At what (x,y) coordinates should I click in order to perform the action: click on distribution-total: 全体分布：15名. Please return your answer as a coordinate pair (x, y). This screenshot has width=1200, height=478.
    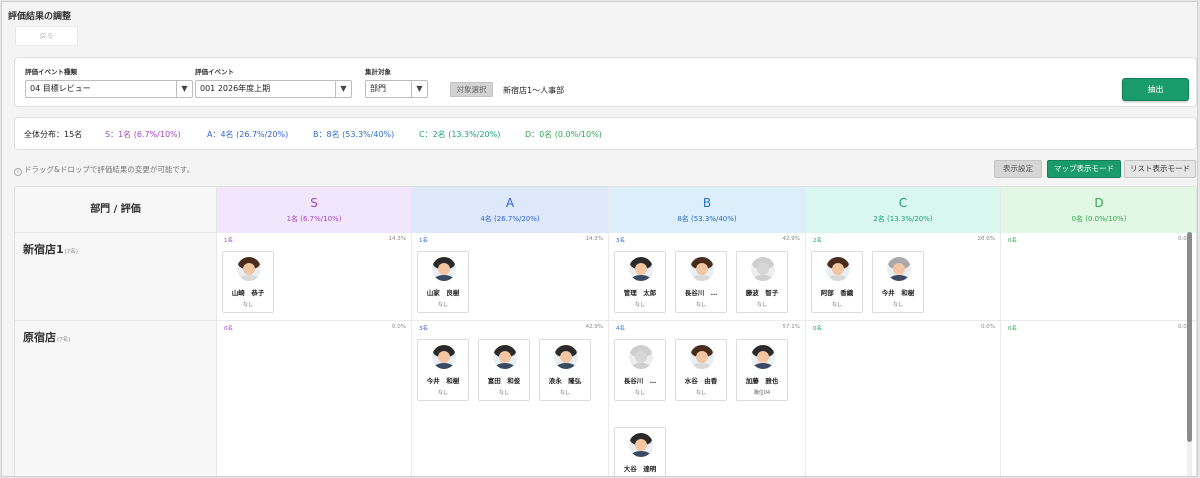
    Looking at the image, I should click on (53, 134).